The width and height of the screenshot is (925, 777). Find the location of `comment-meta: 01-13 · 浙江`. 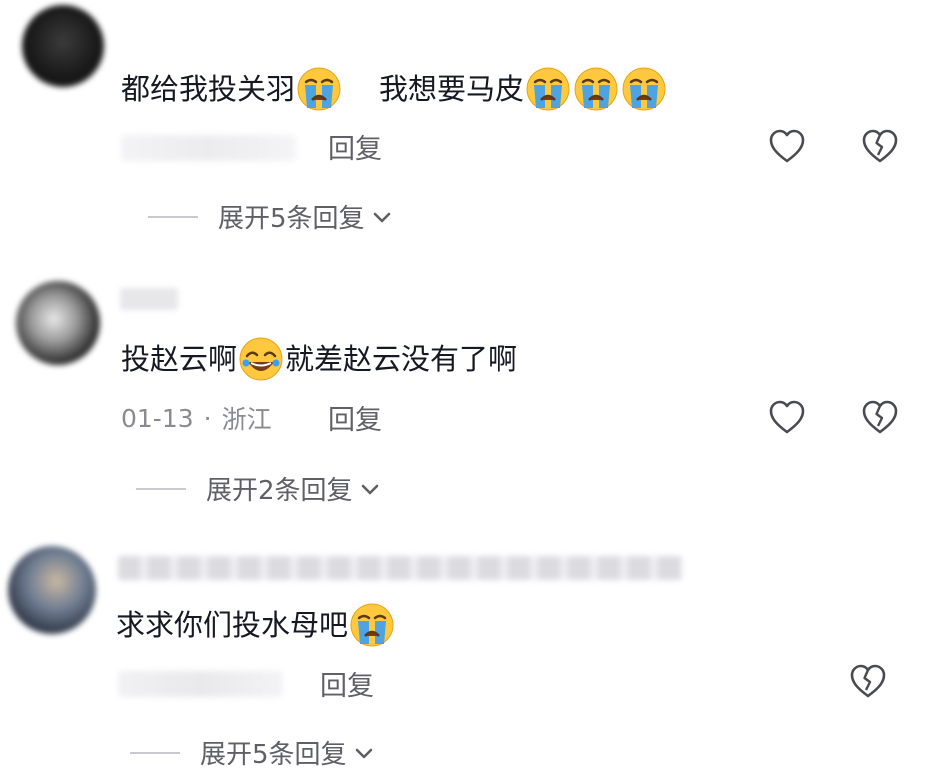

comment-meta: 01-13 · 浙江 is located at coordinates (196, 418).